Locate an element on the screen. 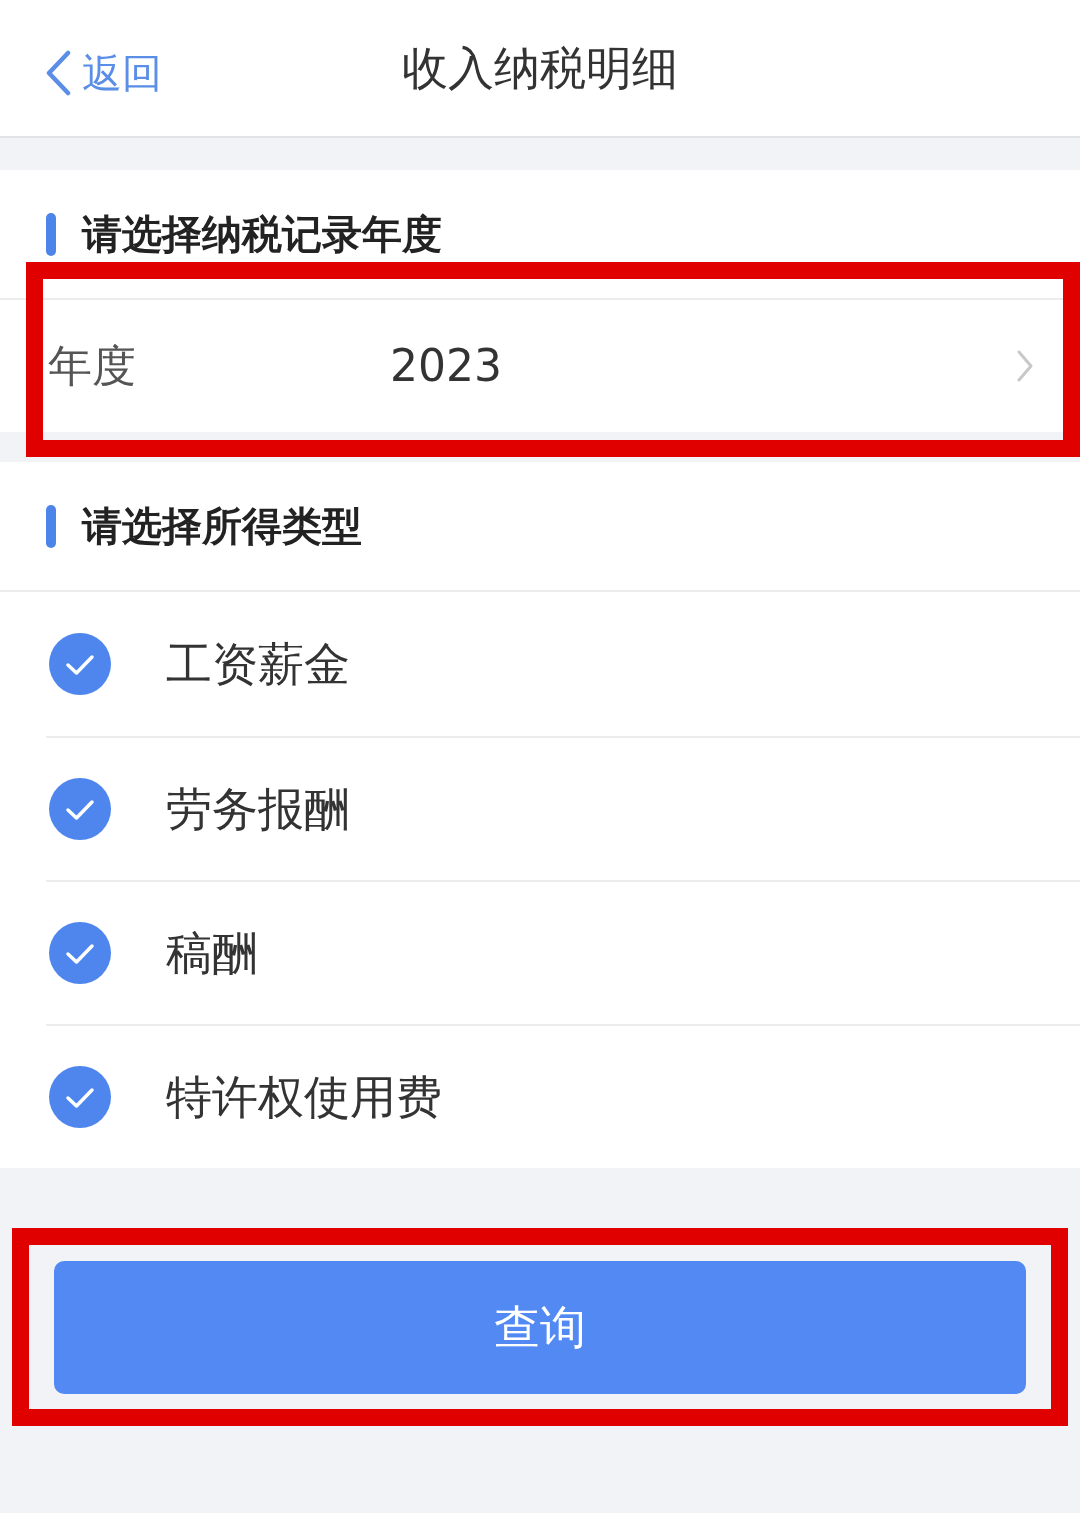 The width and height of the screenshot is (1080, 1513). chevron-left-icon is located at coordinates (58, 73).